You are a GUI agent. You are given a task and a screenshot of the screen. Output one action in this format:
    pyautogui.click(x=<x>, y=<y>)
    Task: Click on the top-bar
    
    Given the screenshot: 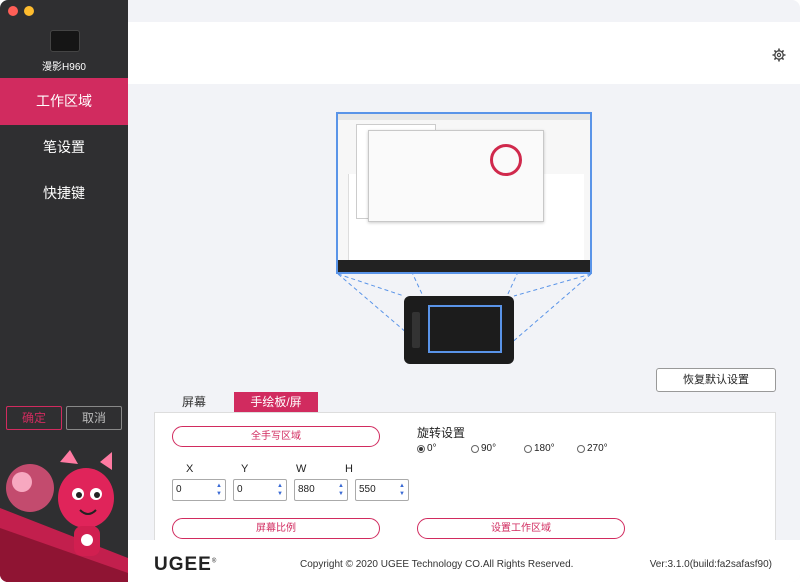 What is the action you would take?
    pyautogui.click(x=464, y=53)
    